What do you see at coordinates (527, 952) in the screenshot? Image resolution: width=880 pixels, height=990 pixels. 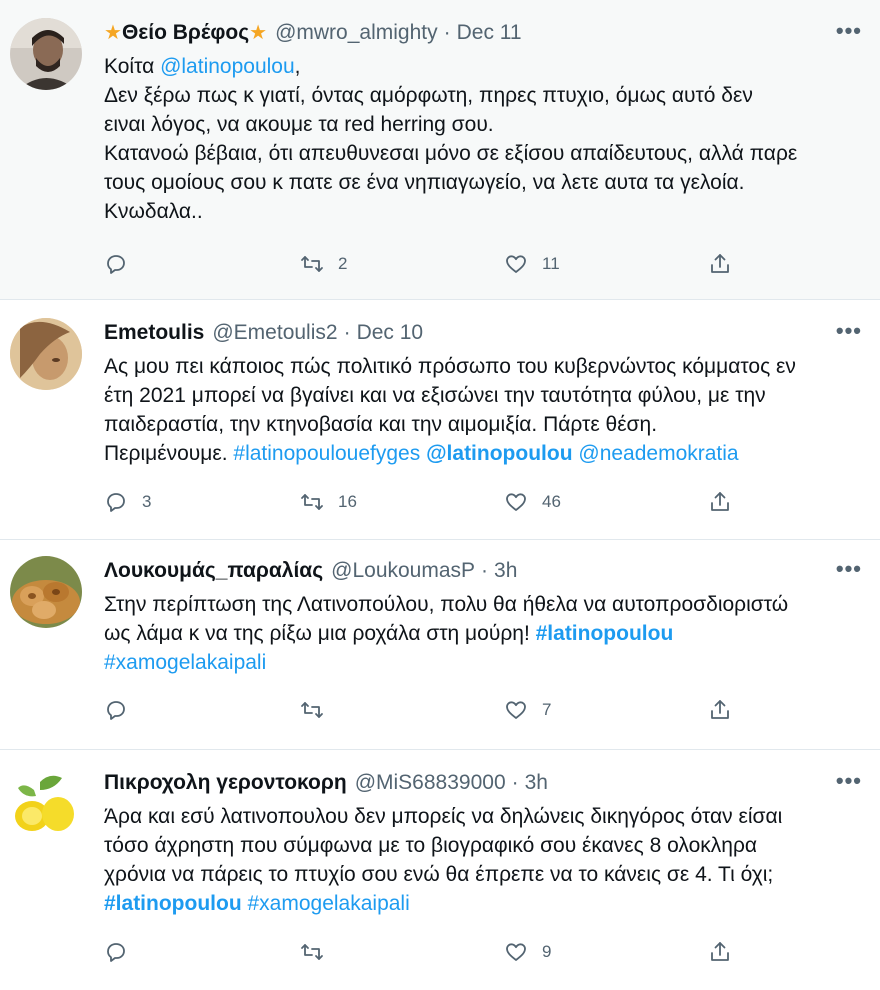 I see `like-button: 9` at bounding box center [527, 952].